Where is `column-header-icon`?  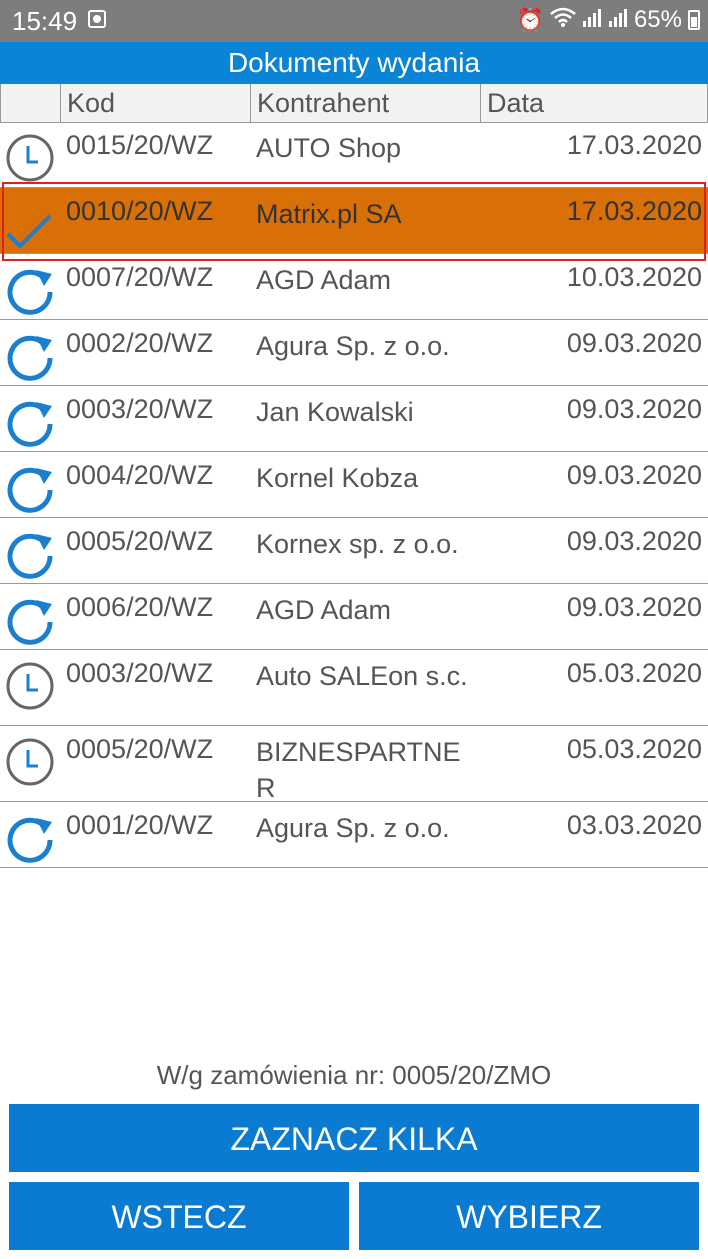 column-header-icon is located at coordinates (30, 103).